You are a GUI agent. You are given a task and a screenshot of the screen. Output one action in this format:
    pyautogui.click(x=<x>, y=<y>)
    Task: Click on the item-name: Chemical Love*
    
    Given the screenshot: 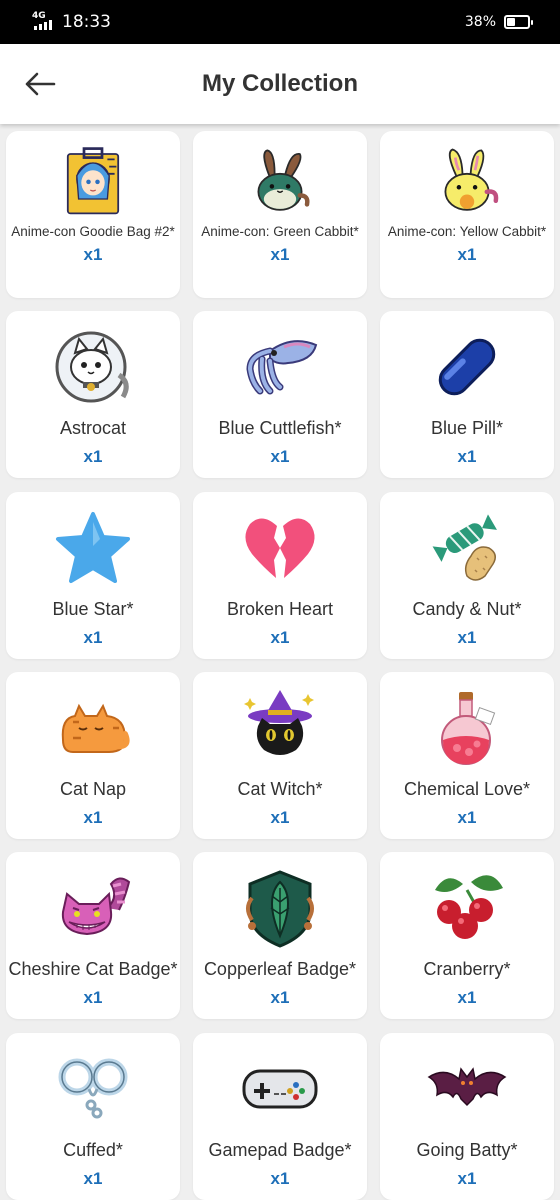 What is the action you would take?
    pyautogui.click(x=467, y=788)
    